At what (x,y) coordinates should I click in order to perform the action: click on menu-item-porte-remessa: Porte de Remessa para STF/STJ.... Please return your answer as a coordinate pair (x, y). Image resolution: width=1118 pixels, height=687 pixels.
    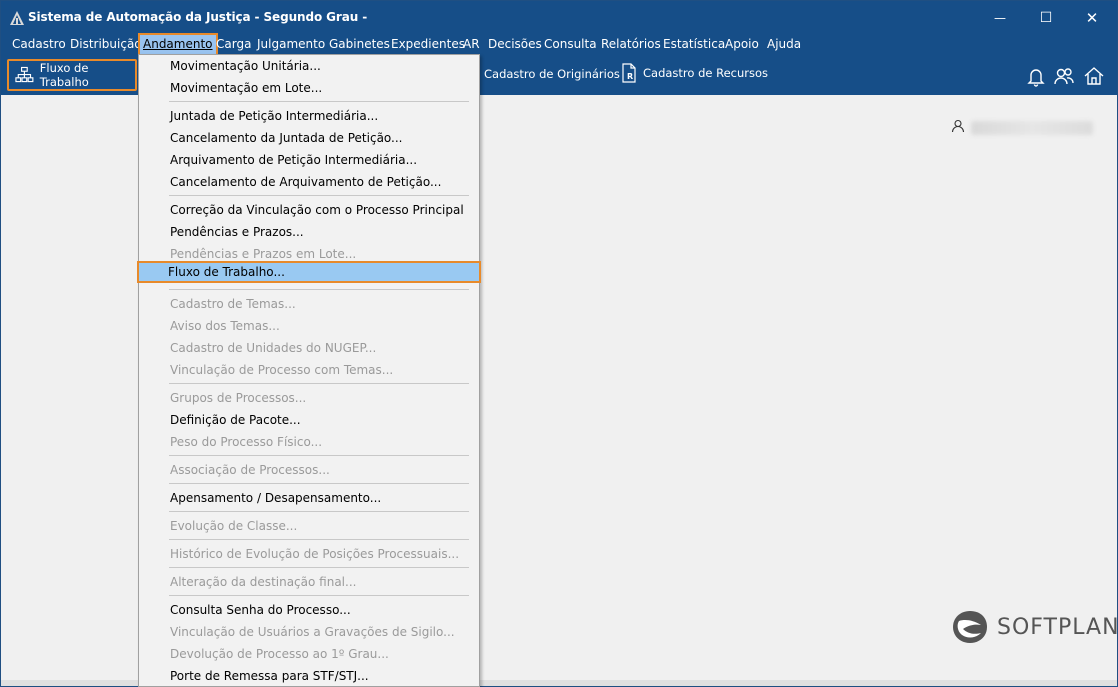
    Looking at the image, I should click on (309, 676).